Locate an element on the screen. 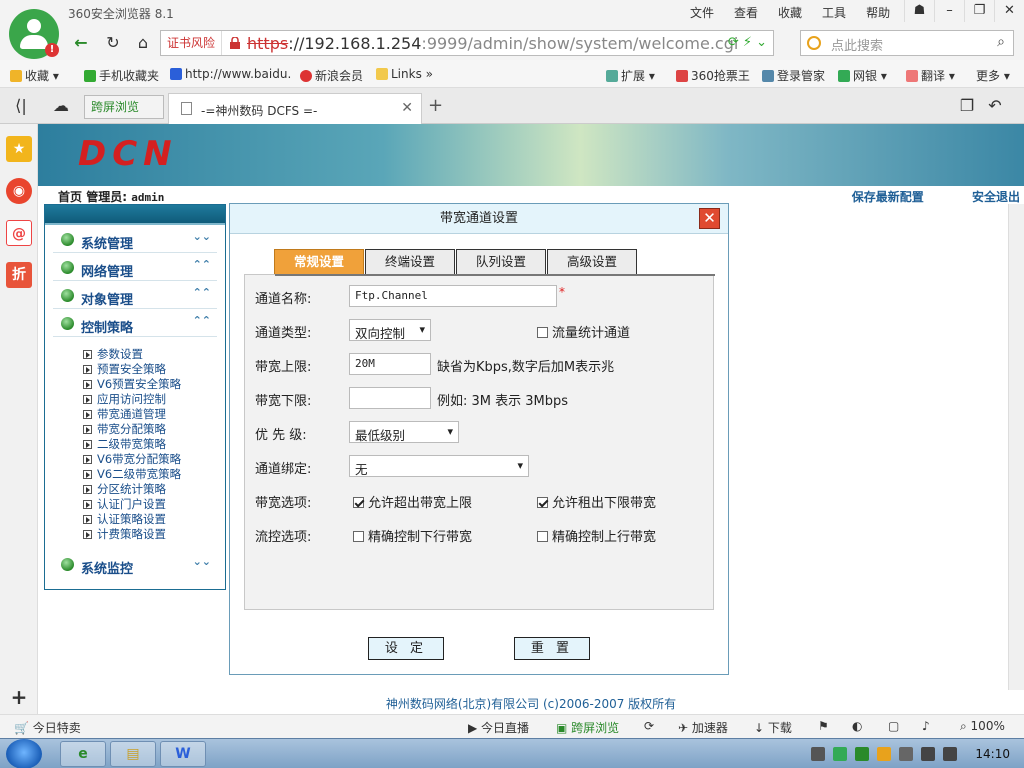 This screenshot has height=768, width=1024. home-icon: ⌂ is located at coordinates (143, 43).